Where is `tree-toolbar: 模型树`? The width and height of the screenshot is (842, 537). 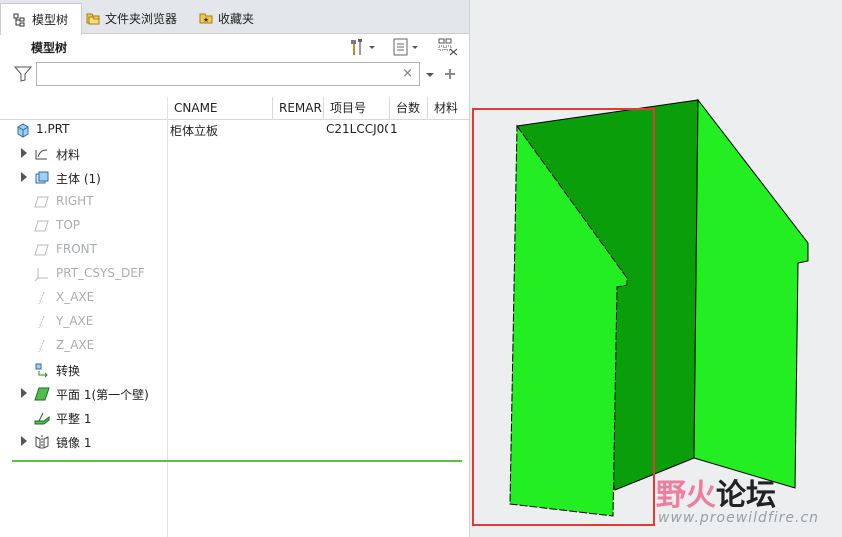 tree-toolbar: 模型树 is located at coordinates (234, 47).